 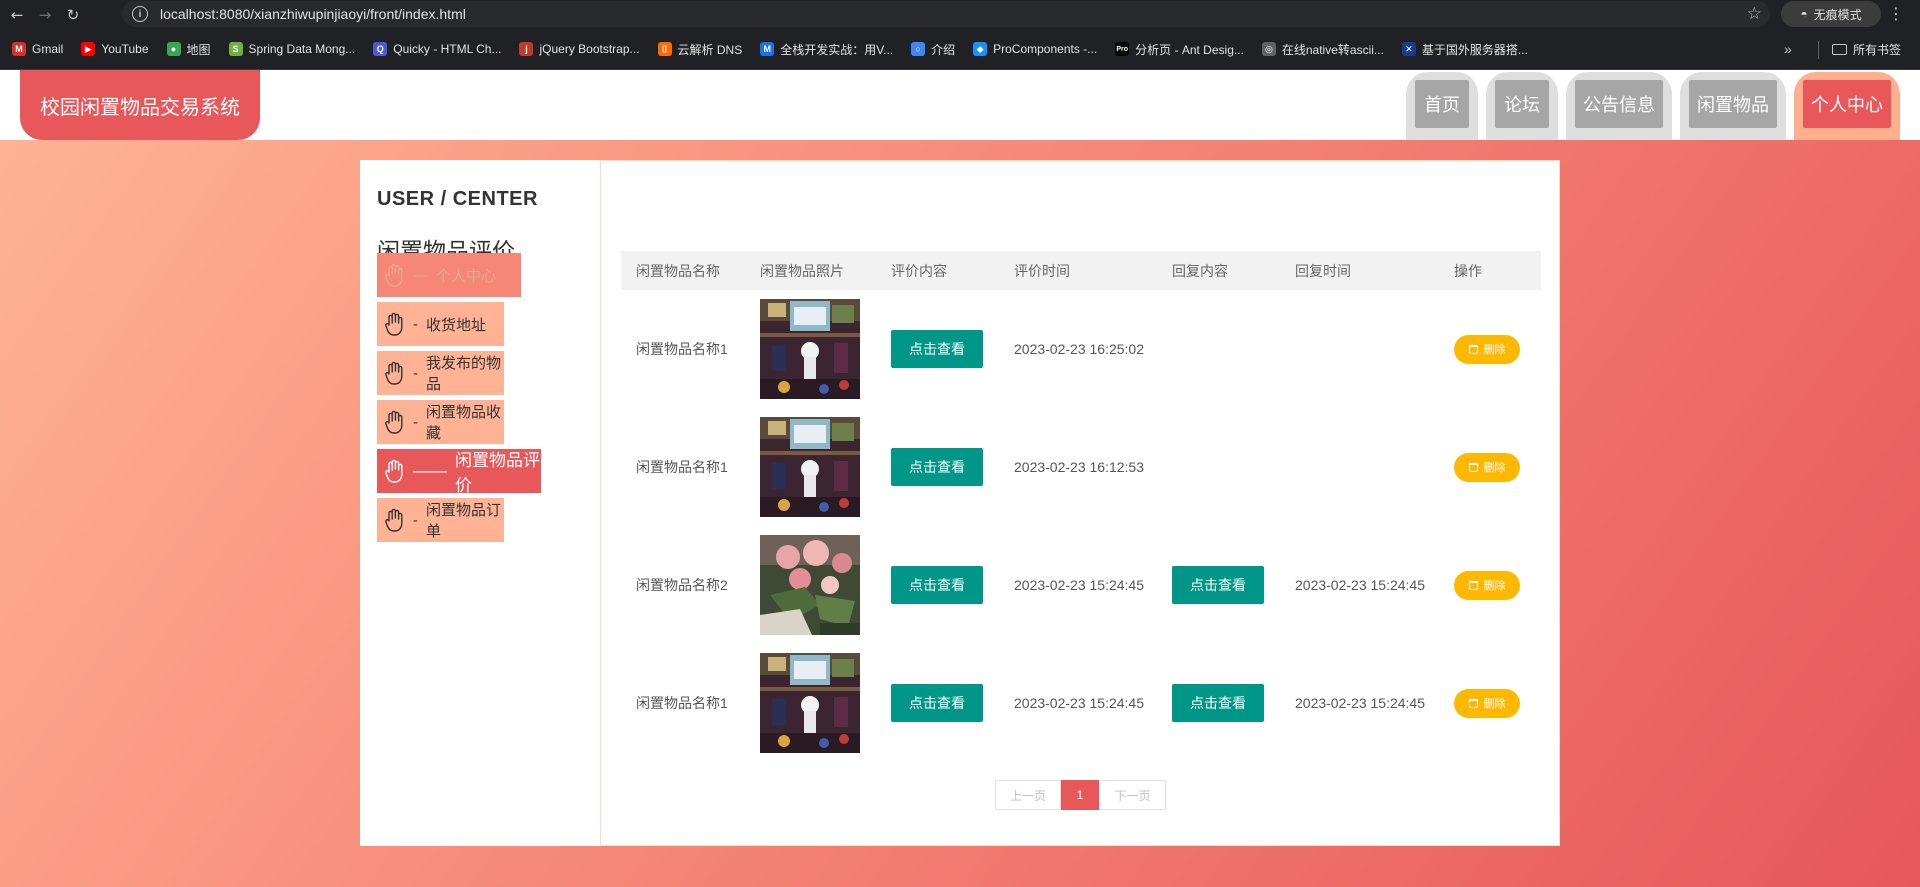 I want to click on chrome-menu-icon: ⋮, so click(x=1896, y=13).